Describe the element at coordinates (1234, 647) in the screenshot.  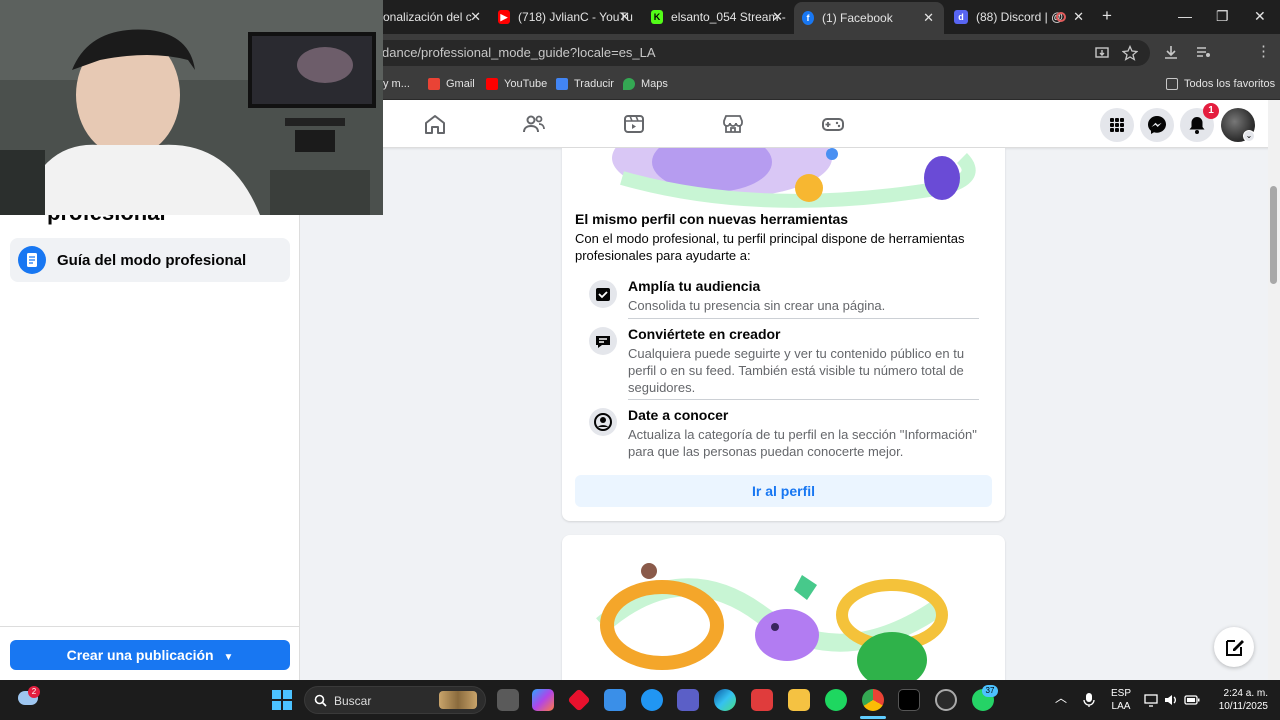
I see `new-message-button` at that location.